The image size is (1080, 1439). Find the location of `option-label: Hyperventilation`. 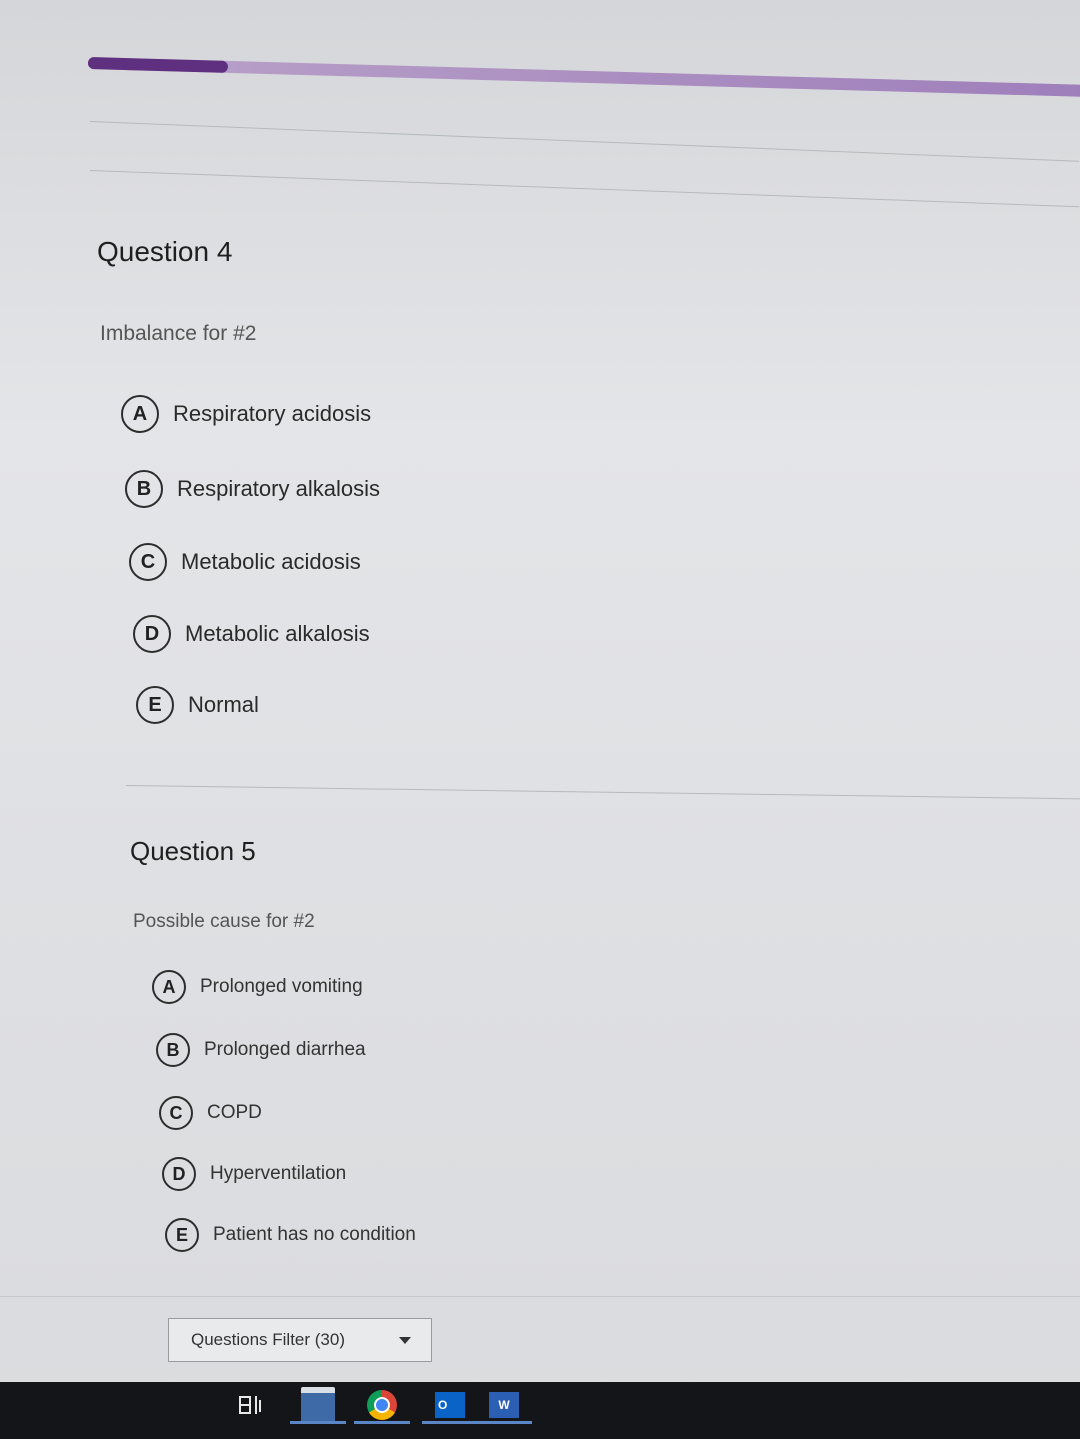

option-label: Hyperventilation is located at coordinates (278, 1173).